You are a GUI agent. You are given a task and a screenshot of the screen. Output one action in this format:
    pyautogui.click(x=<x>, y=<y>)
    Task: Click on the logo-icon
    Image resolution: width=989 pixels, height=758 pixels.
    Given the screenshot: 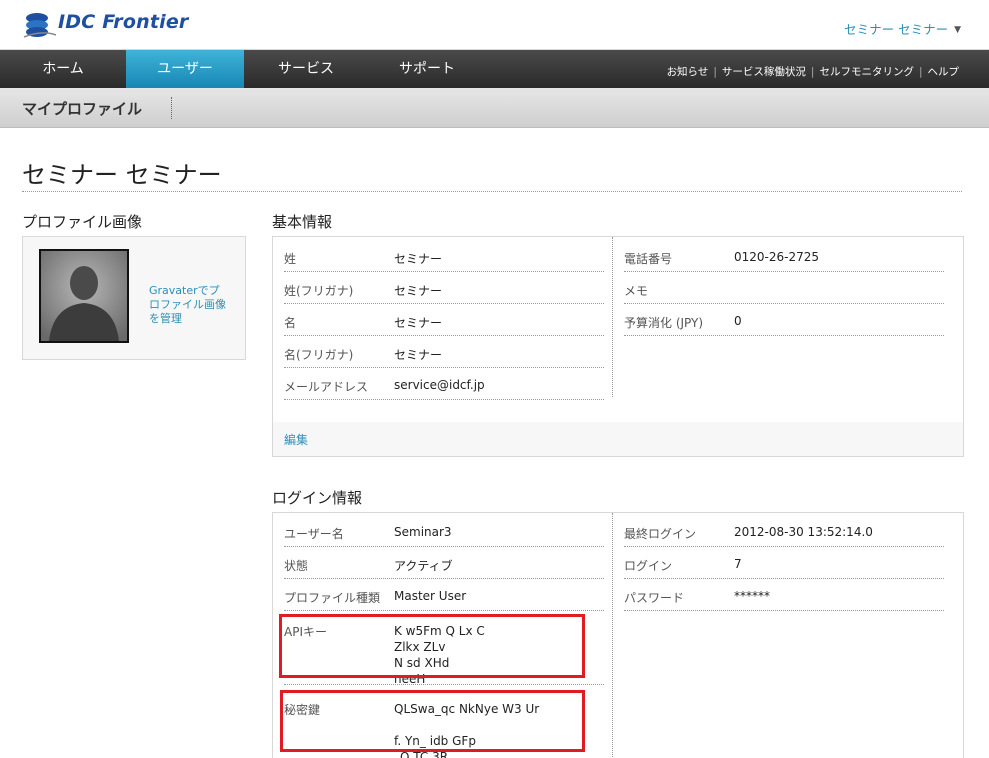 What is the action you would take?
    pyautogui.click(x=39, y=25)
    